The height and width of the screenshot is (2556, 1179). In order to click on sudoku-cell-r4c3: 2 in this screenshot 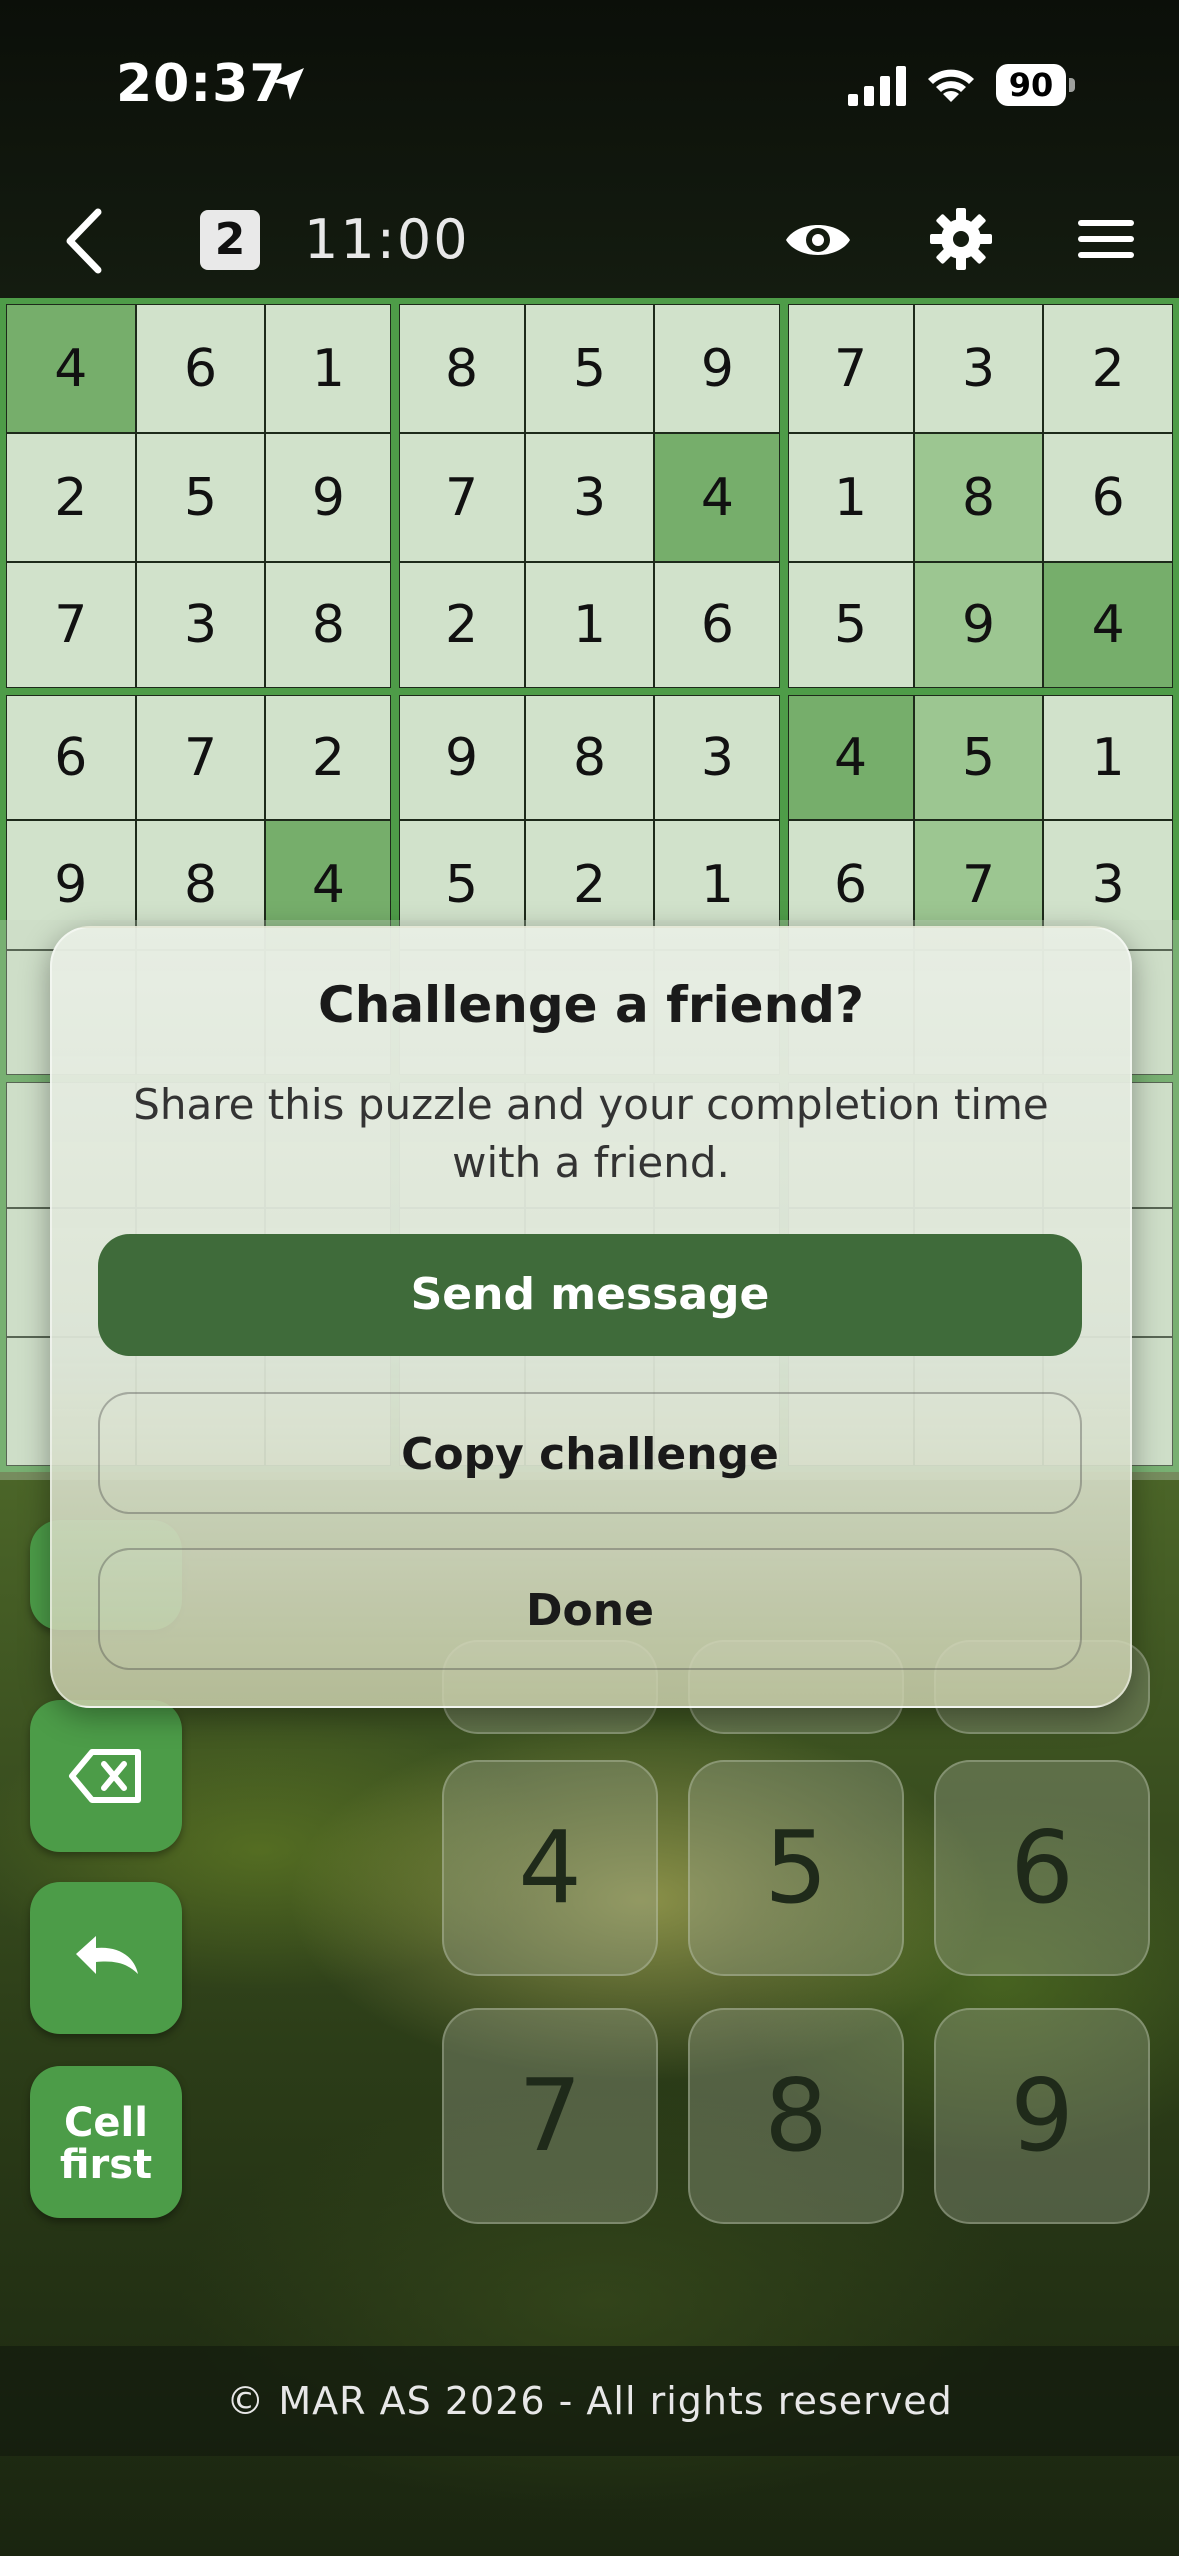, I will do `click(328, 757)`.